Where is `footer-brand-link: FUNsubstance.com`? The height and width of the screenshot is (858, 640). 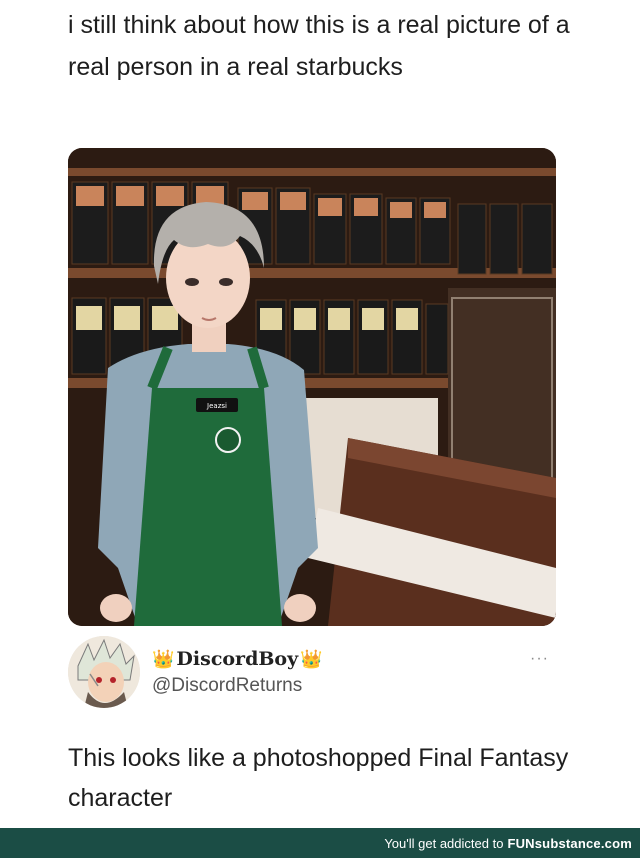
footer-brand-link: FUNsubstance.com is located at coordinates (569, 843).